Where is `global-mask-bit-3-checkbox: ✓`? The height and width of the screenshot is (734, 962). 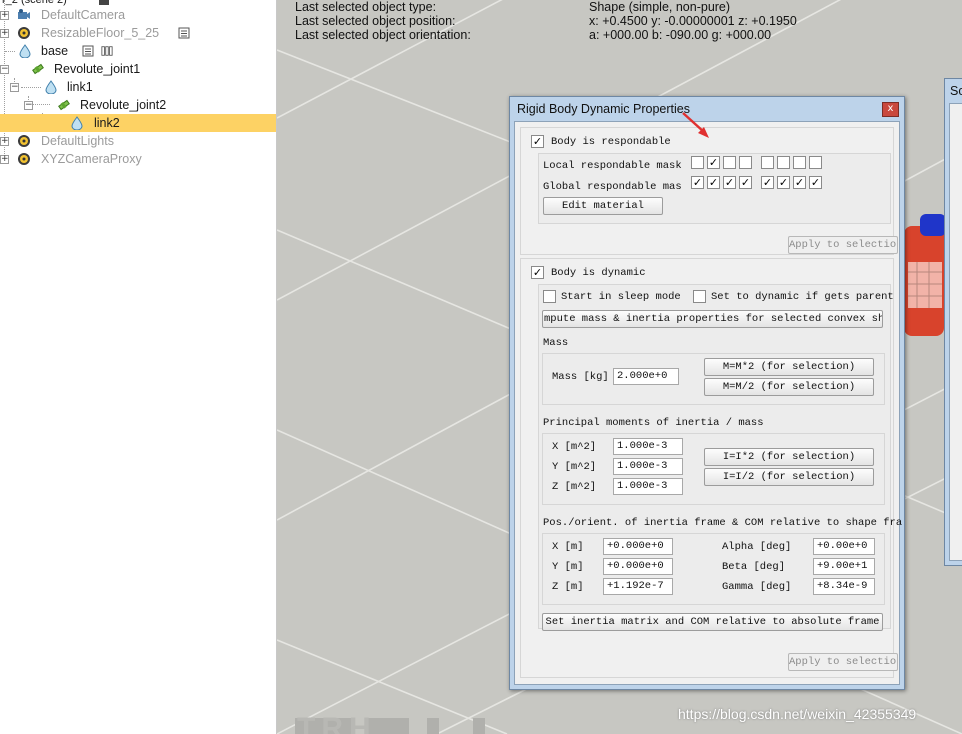 global-mask-bit-3-checkbox: ✓ is located at coordinates (729, 182).